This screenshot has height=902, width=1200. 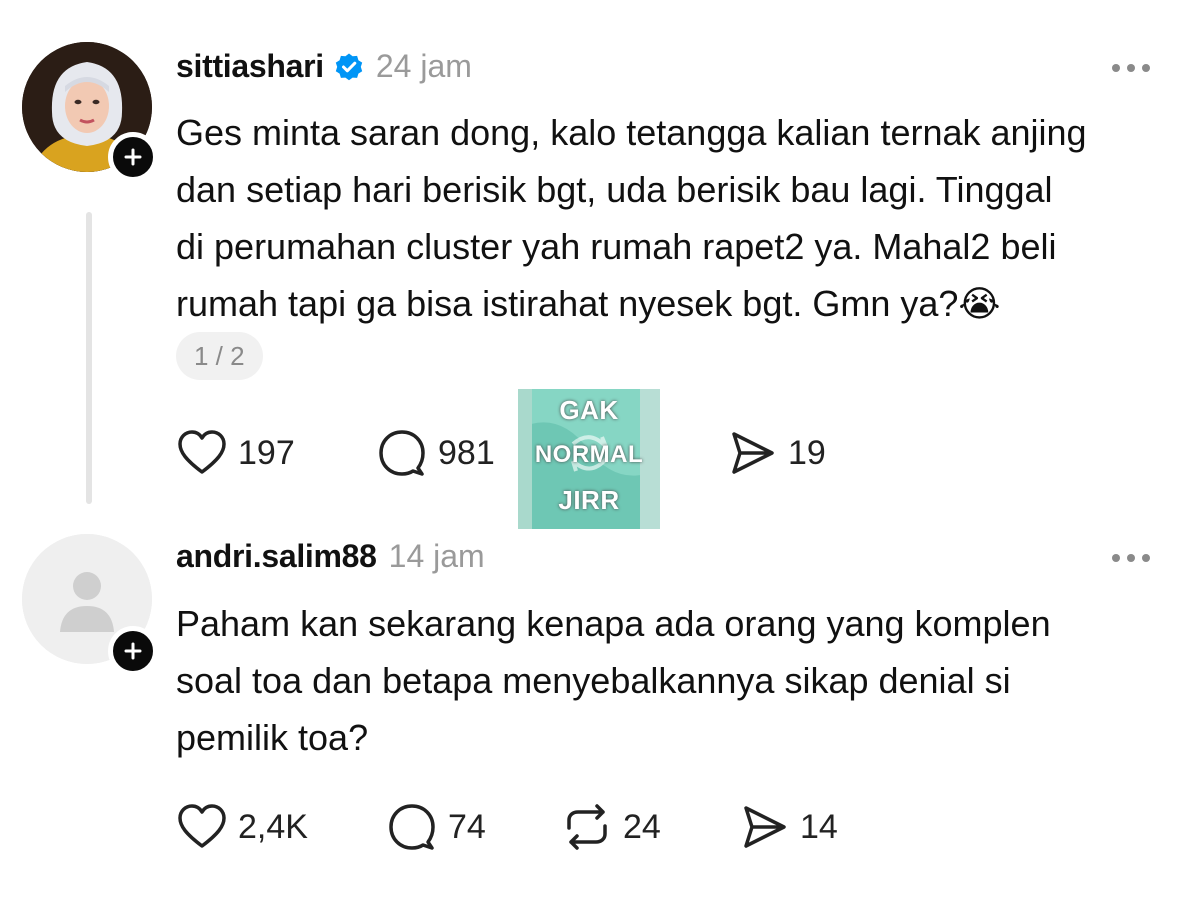 I want to click on share-button: 19, so click(x=776, y=453).